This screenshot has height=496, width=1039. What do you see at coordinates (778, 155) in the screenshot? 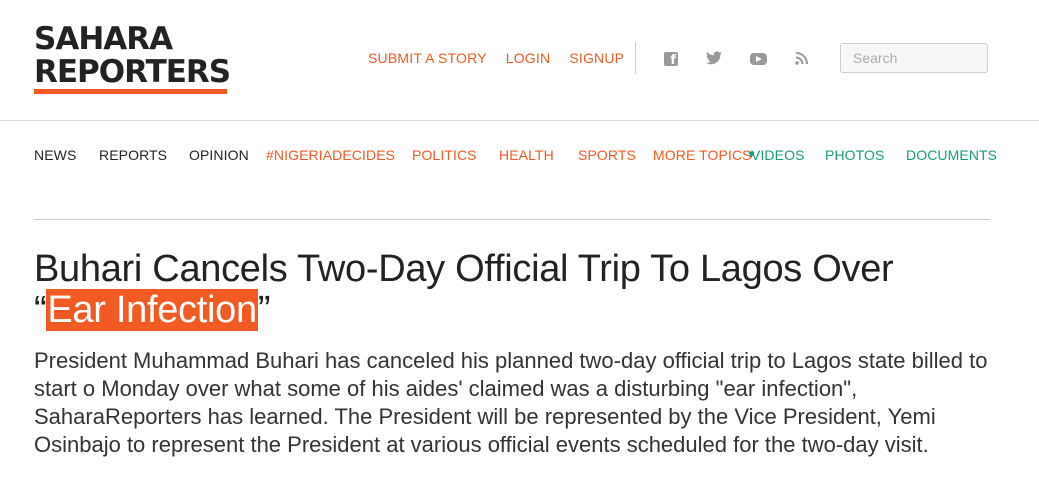
I see `nav-videos: VIDEOS` at bounding box center [778, 155].